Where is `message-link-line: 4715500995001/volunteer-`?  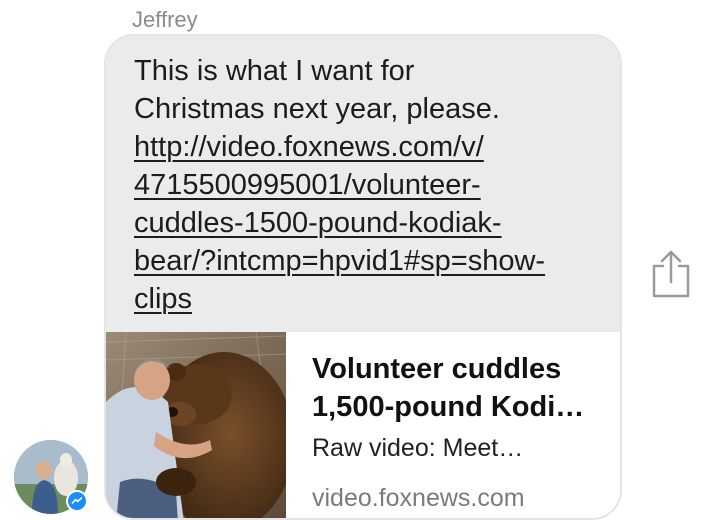
message-link-line: 4715500995001/volunteer- is located at coordinates (370, 185).